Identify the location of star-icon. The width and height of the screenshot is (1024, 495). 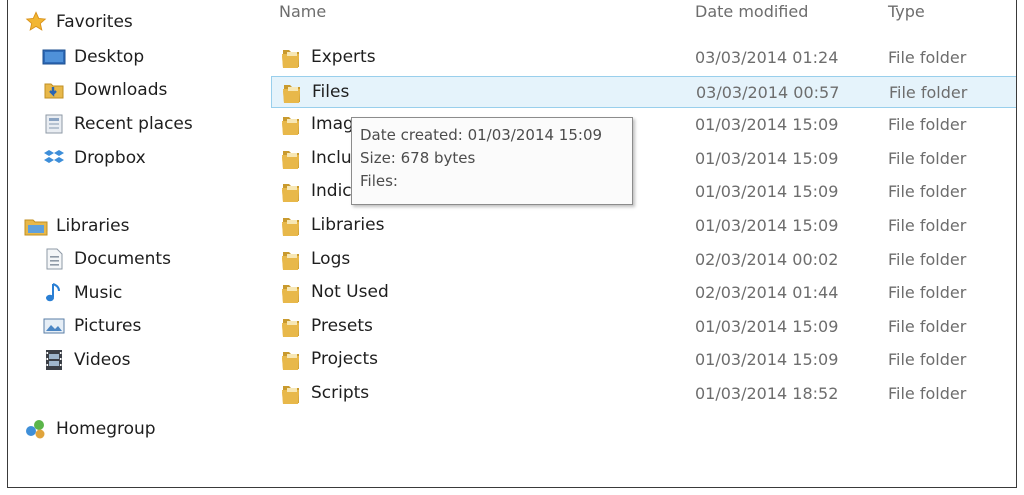
(36, 22).